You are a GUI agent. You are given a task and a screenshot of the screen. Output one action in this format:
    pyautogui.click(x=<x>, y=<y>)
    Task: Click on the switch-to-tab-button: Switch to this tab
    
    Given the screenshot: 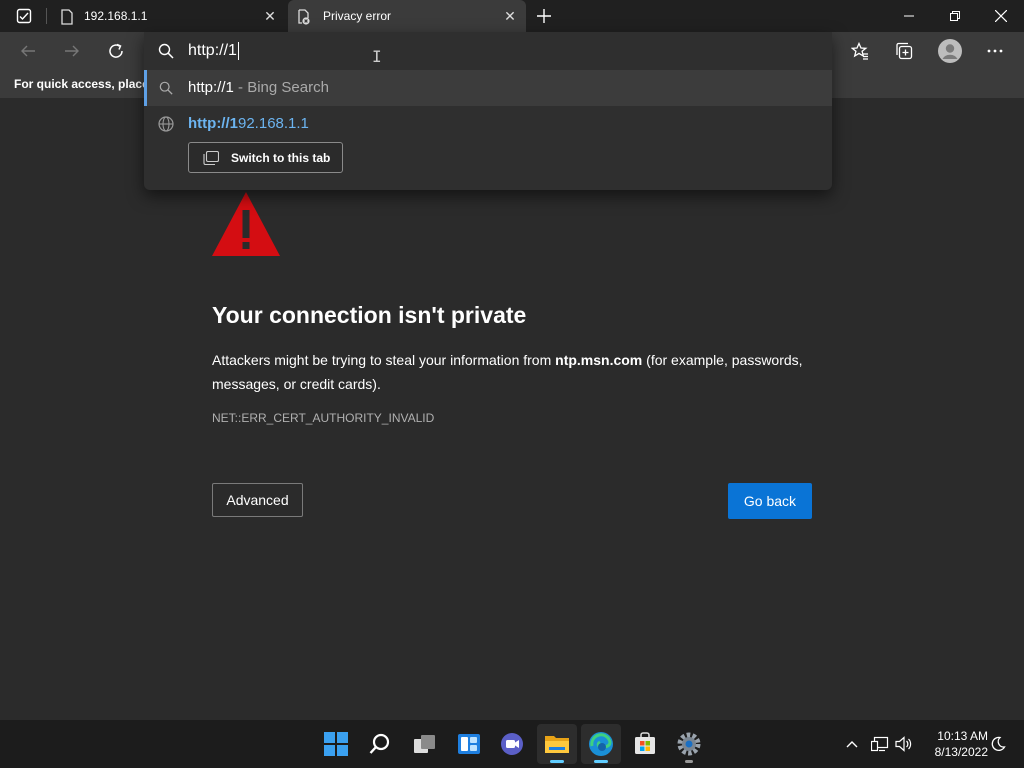 What is the action you would take?
    pyautogui.click(x=265, y=157)
    